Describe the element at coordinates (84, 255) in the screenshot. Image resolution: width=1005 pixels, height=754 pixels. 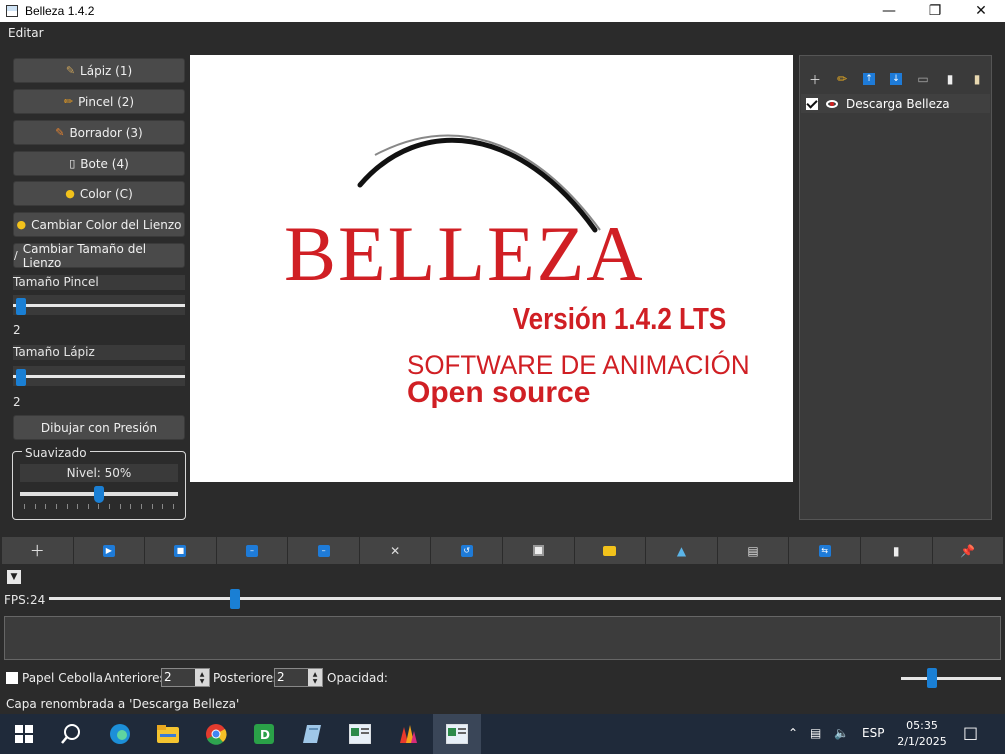
I see `change-canvas-size-label: Cambiar Tamaño del Lienzo` at that location.